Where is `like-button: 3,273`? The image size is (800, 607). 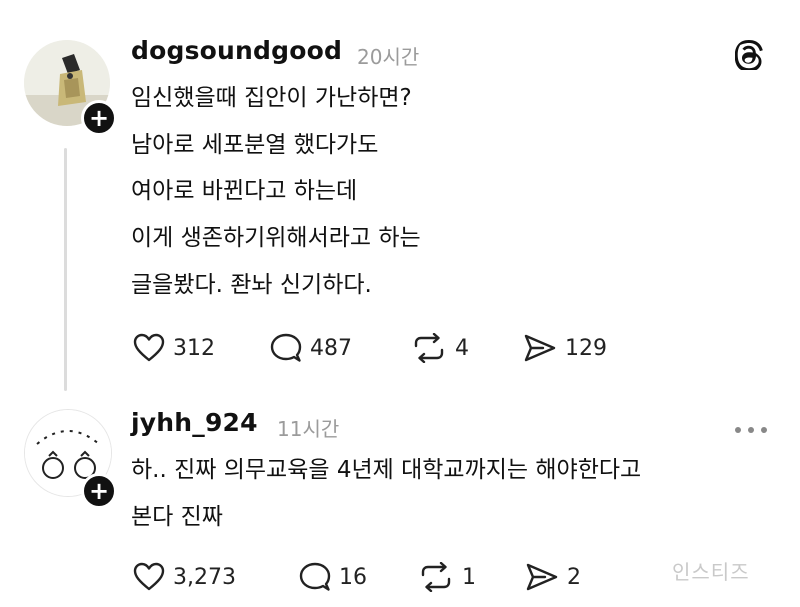
like-button: 3,273 is located at coordinates (184, 577).